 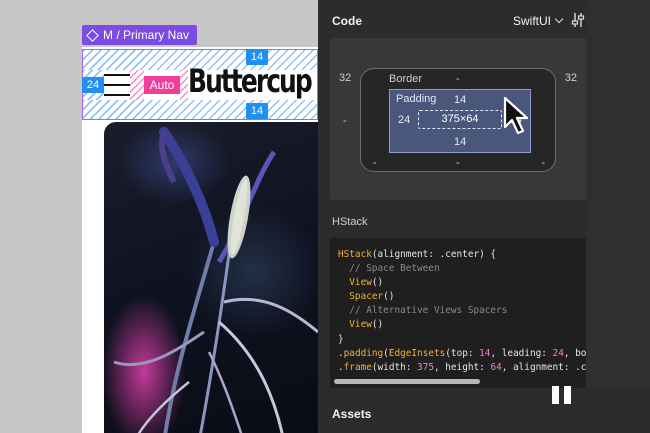 What do you see at coordinates (407, 381) in the screenshot?
I see `code-horizontal-scrollbar` at bounding box center [407, 381].